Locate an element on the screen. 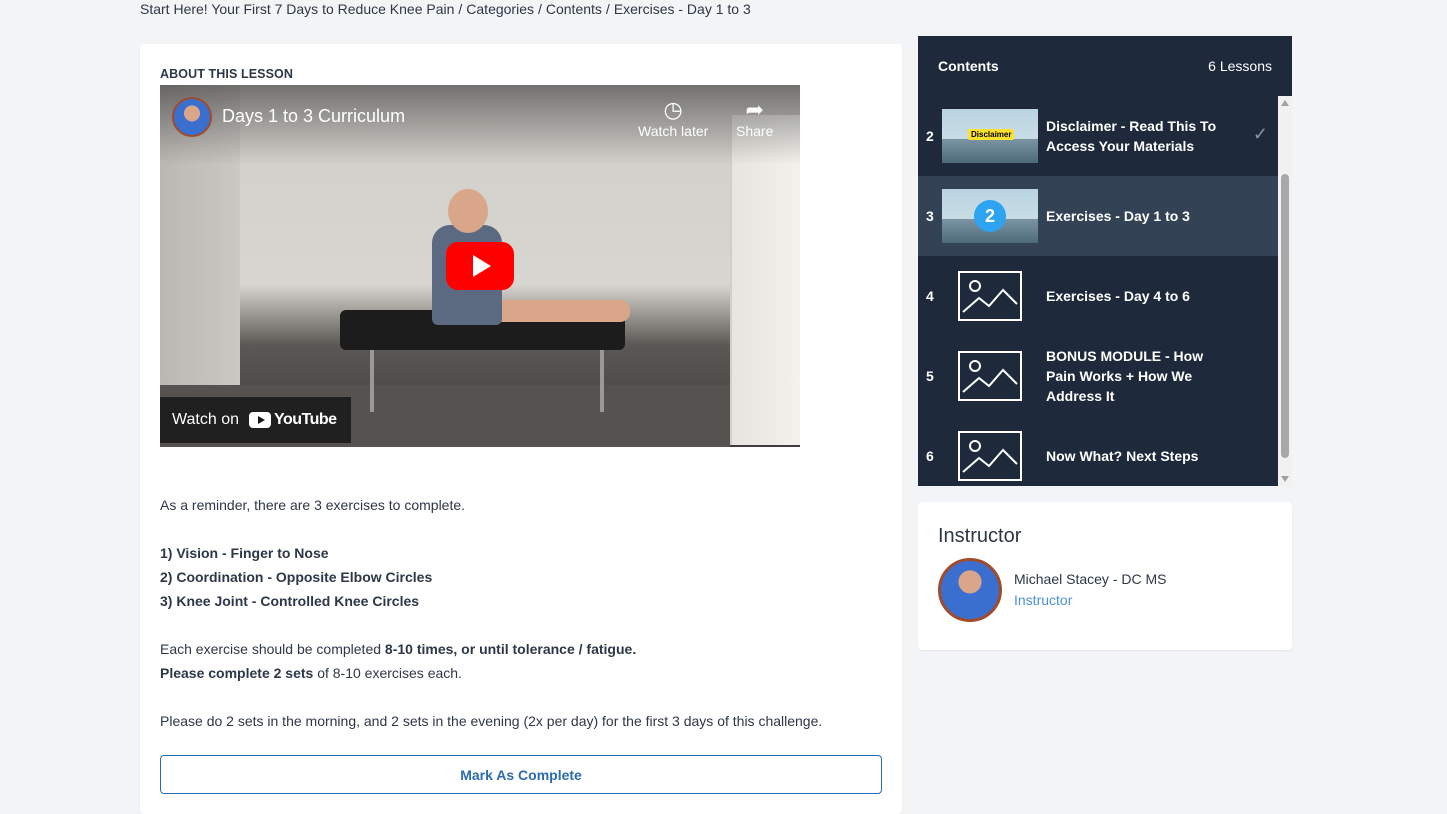 This screenshot has width=1447, height=814. play-button is located at coordinates (480, 266).